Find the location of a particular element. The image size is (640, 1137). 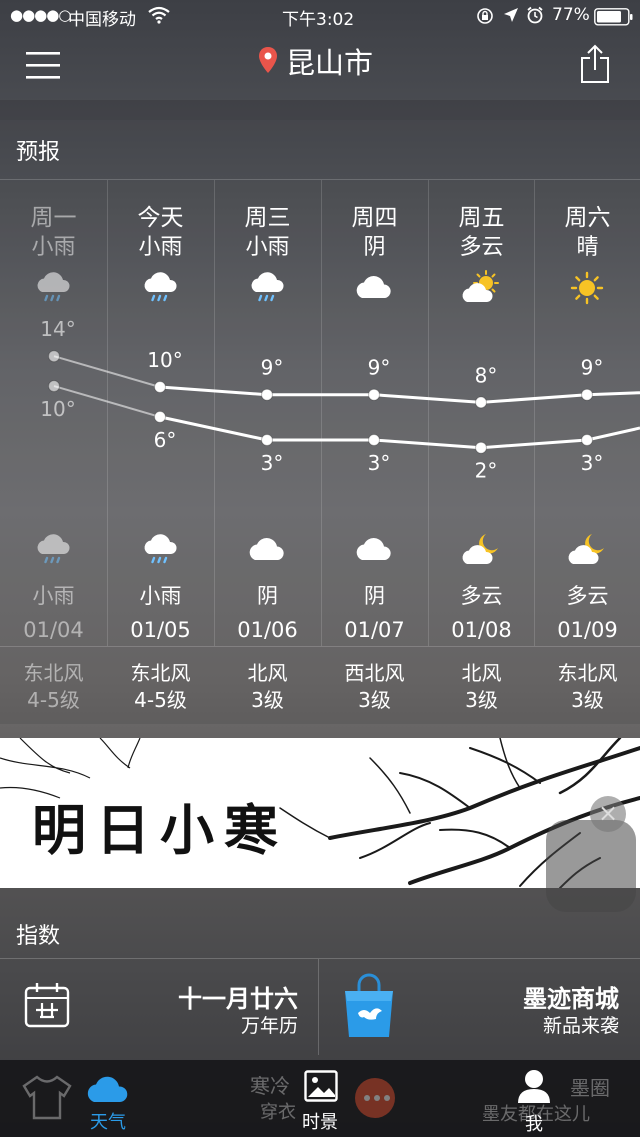

date-label: 01/08 is located at coordinates (481, 630).